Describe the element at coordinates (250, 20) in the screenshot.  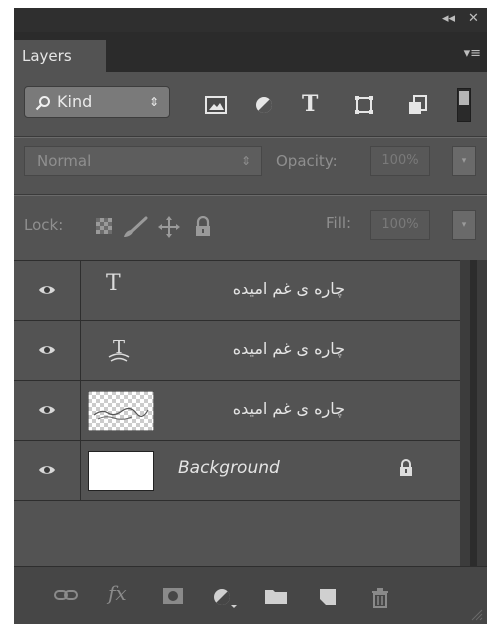
I see `panel-titlebar: ◂◂ ✕` at that location.